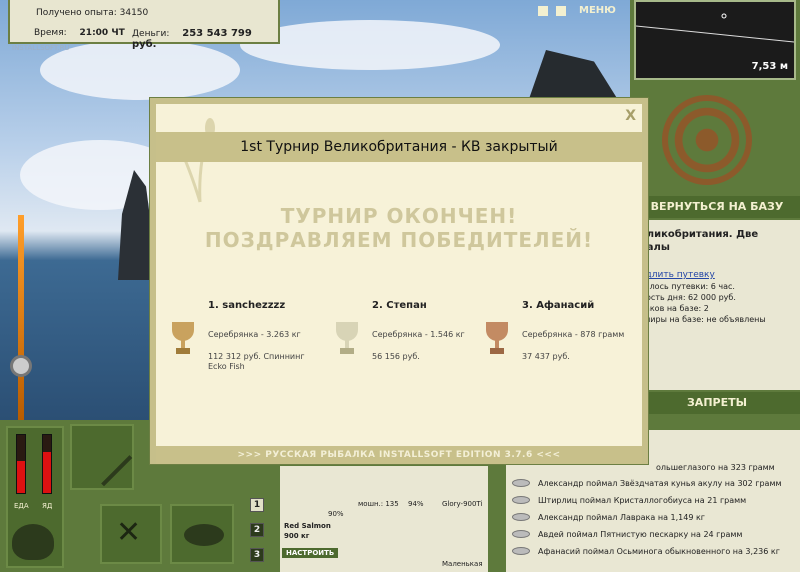 This screenshot has width=800, height=572. Describe the element at coordinates (256, 361) in the screenshot. I see `winner-prize: 112 312 руб. Спиннинг Ecko Fish` at that location.